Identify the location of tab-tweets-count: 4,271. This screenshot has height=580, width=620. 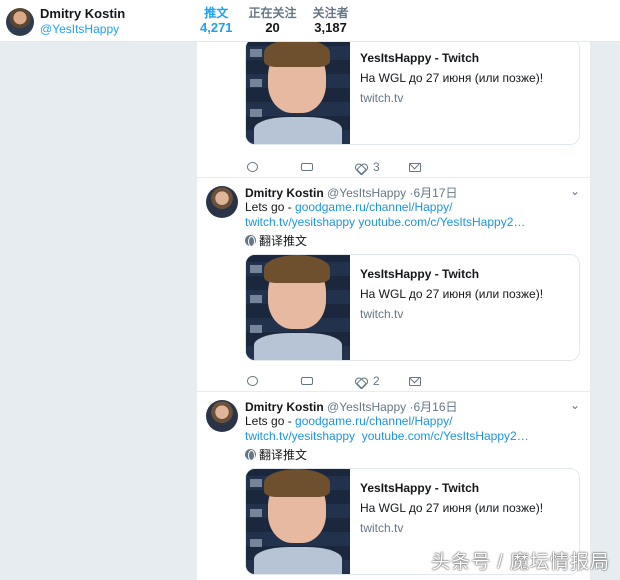
(216, 27).